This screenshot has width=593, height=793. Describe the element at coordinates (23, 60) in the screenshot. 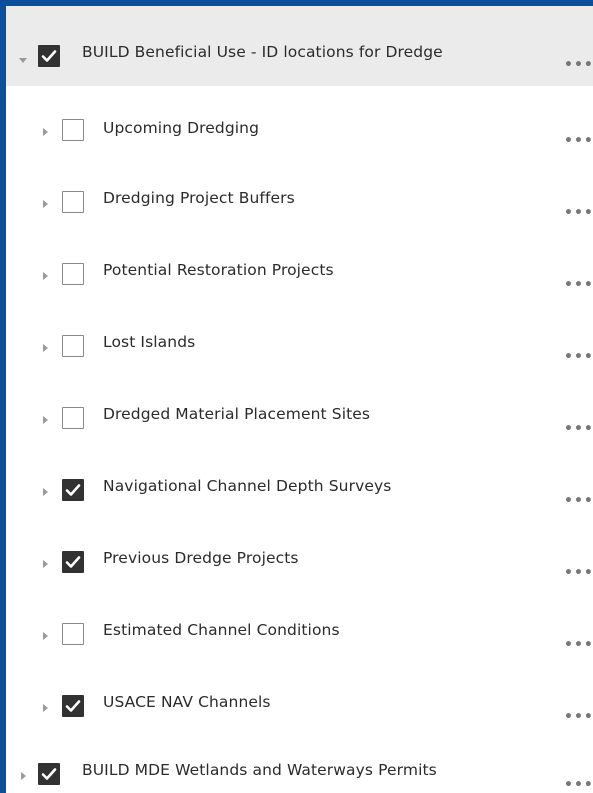

I see `caret-down-icon` at that location.